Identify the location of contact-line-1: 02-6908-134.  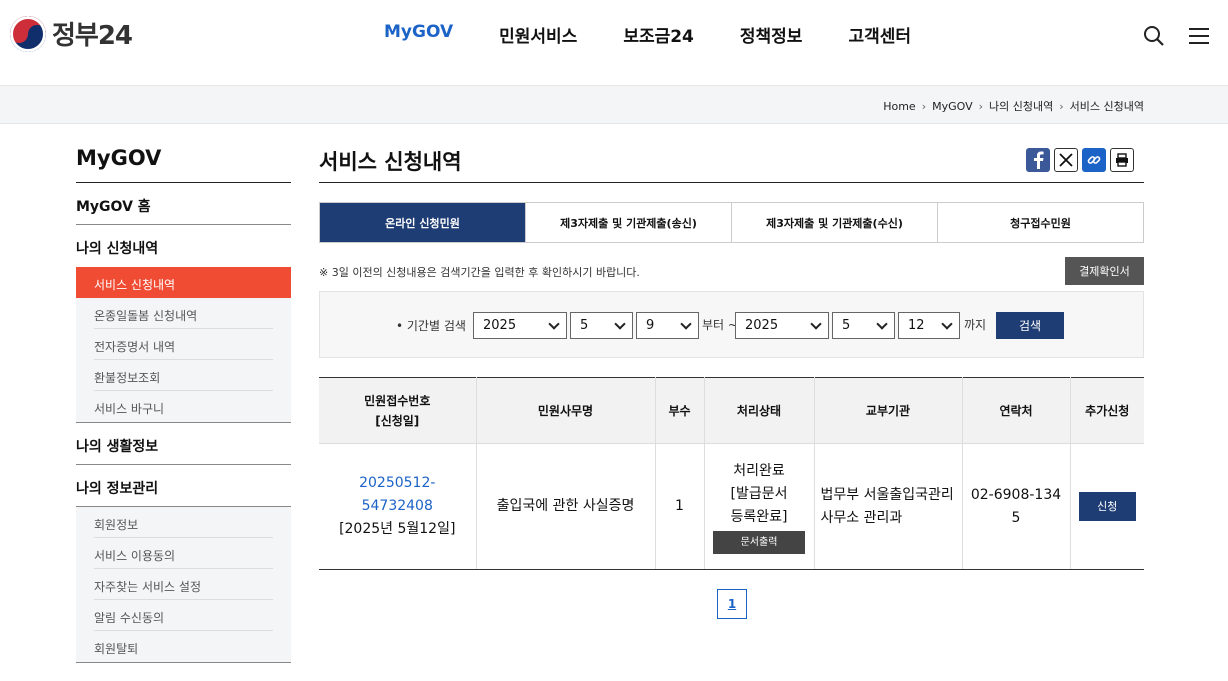
(1016, 494).